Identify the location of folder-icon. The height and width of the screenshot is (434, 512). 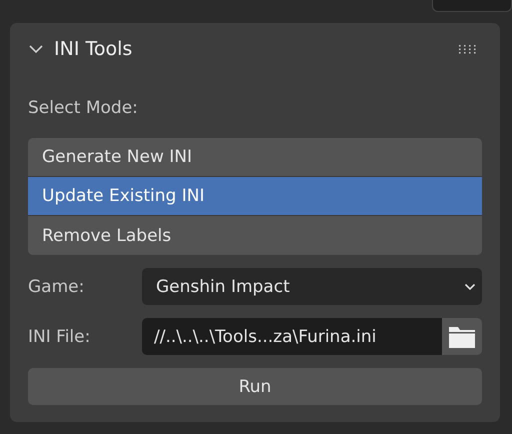
(462, 336).